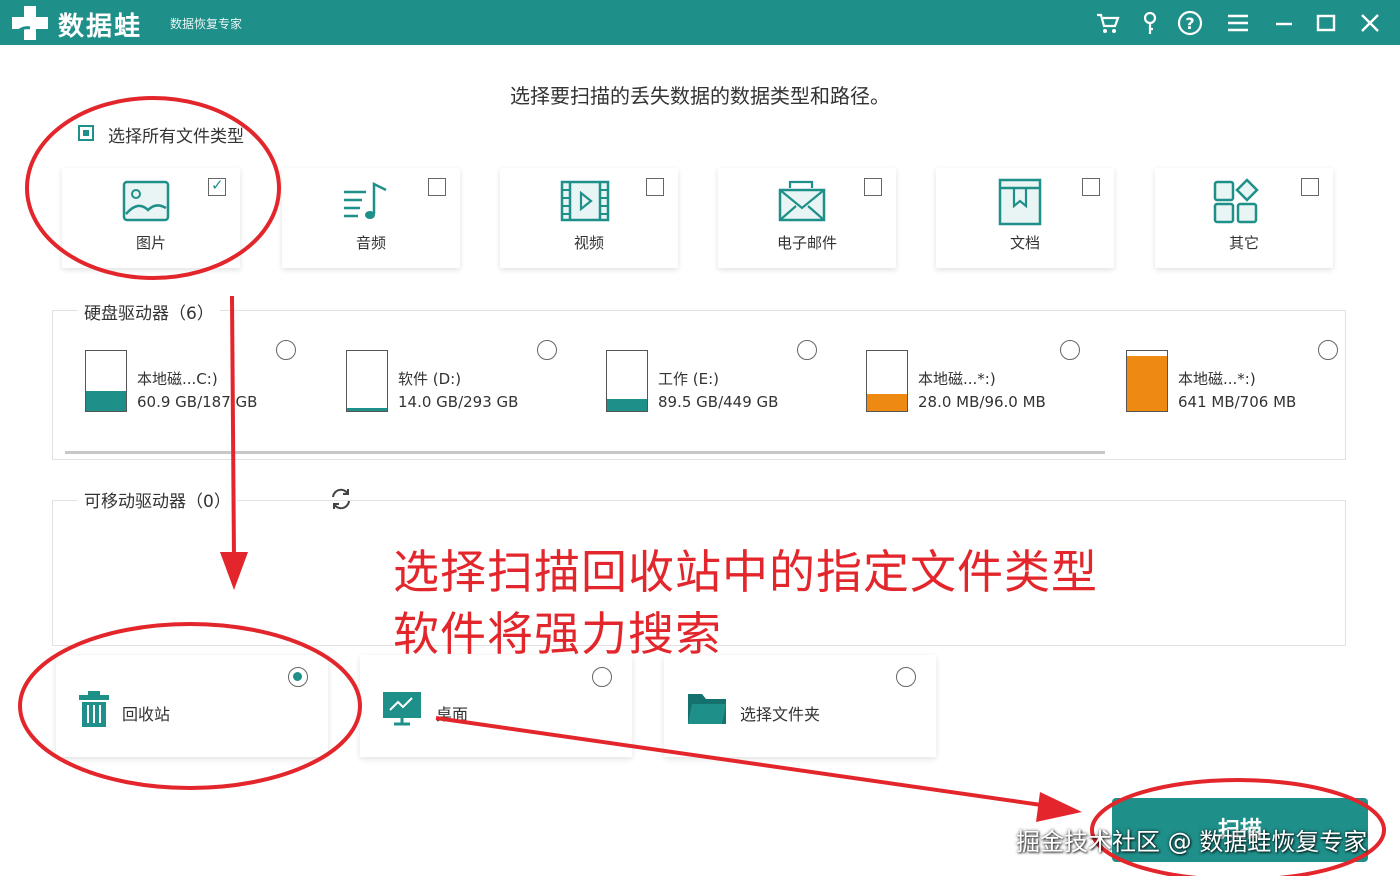 The width and height of the screenshot is (1400, 876). I want to click on watermark: 掘金技术社区 @ 数据蛙恢复专家, so click(1192, 842).